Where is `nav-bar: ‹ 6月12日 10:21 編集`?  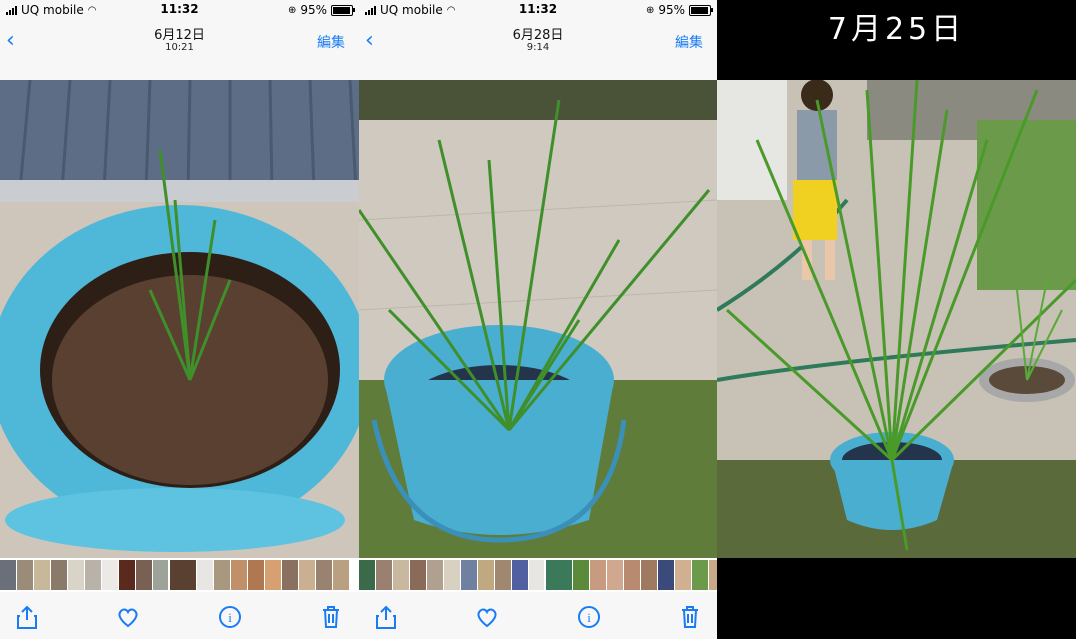 nav-bar: ‹ 6月12日 10:21 編集 is located at coordinates (179, 41).